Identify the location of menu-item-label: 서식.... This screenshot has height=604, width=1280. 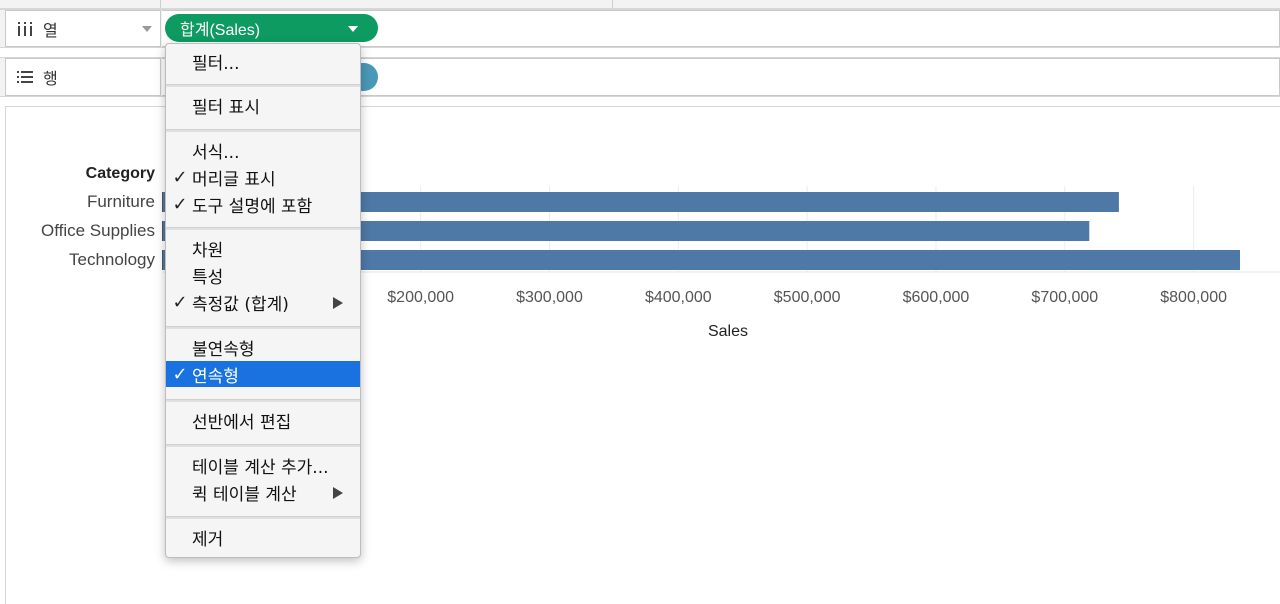
(216, 152).